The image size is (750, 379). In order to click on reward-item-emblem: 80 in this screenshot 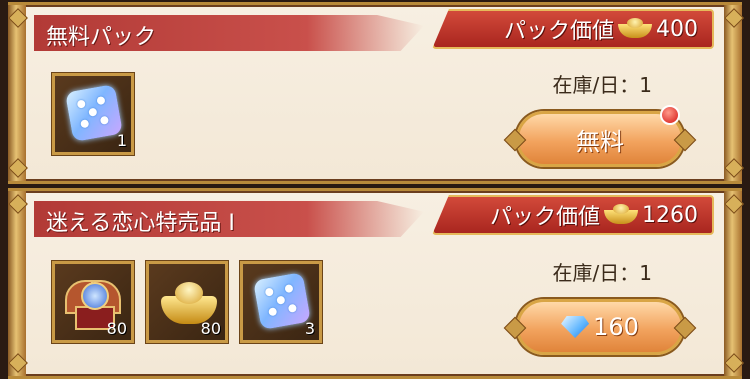, I will do `click(93, 302)`.